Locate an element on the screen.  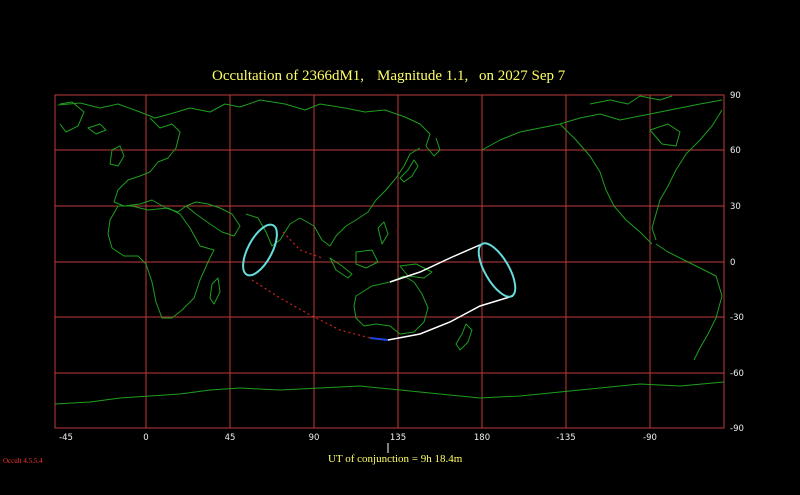
lon-tick-label: 45 is located at coordinates (230, 438).